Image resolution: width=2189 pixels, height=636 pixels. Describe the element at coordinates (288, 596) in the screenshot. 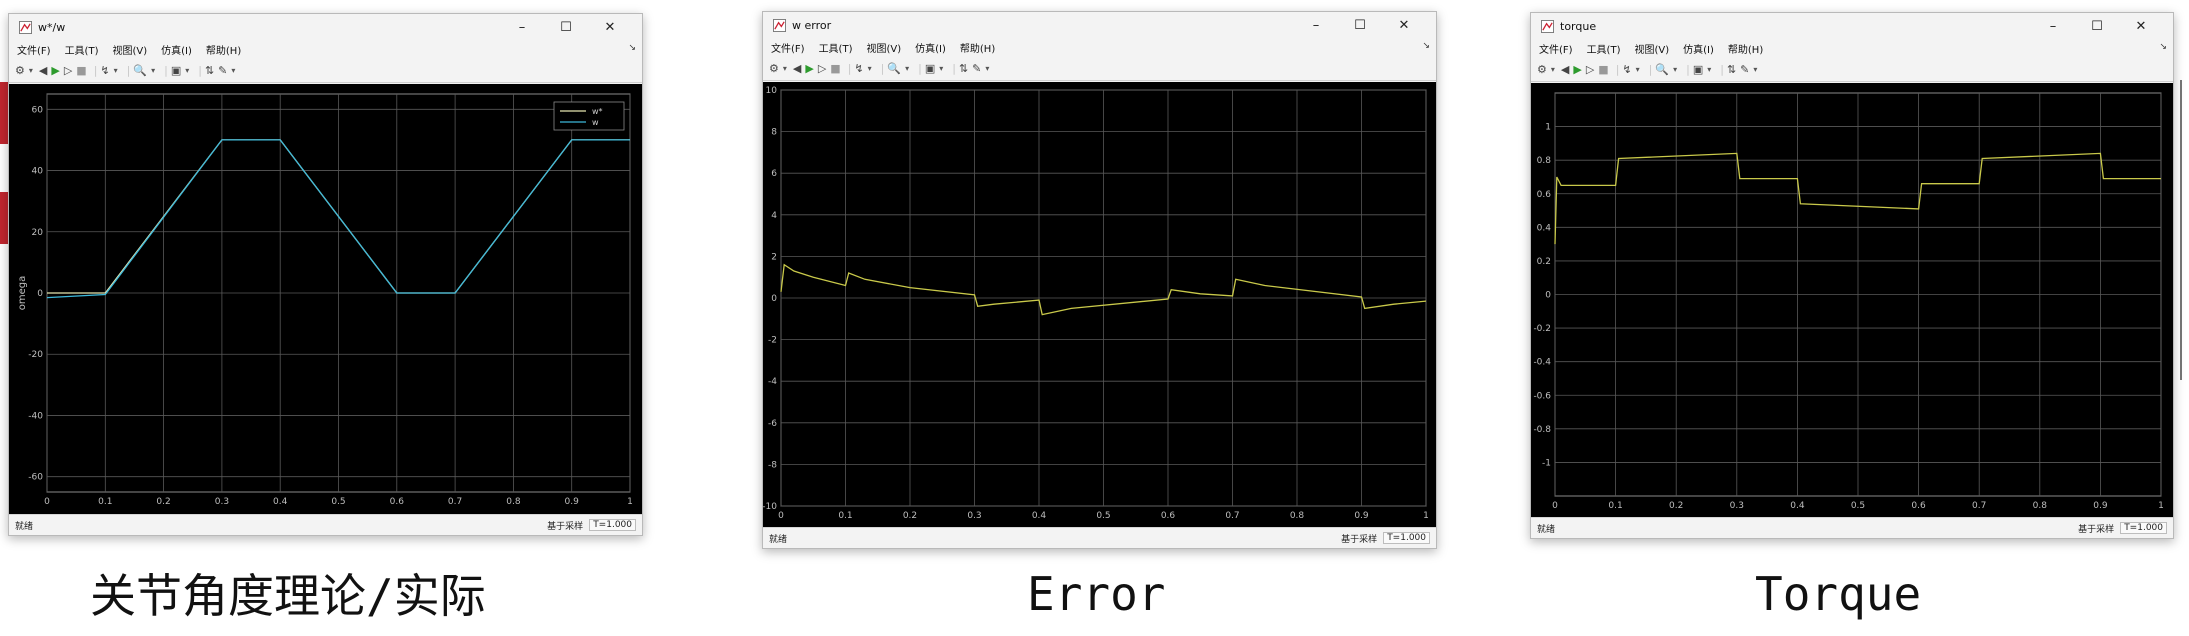

I see `caption-joint-angle: 关节角度理论/实际` at that location.